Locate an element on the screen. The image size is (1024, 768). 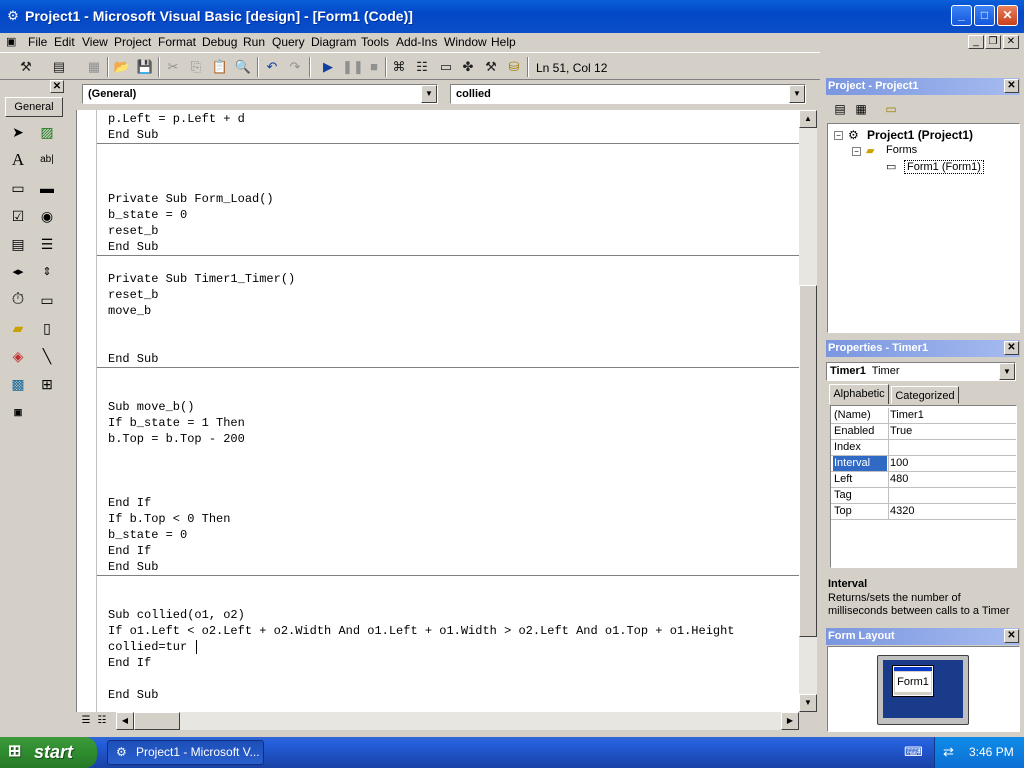
paste-icon: 📋 is located at coordinates (220, 67).